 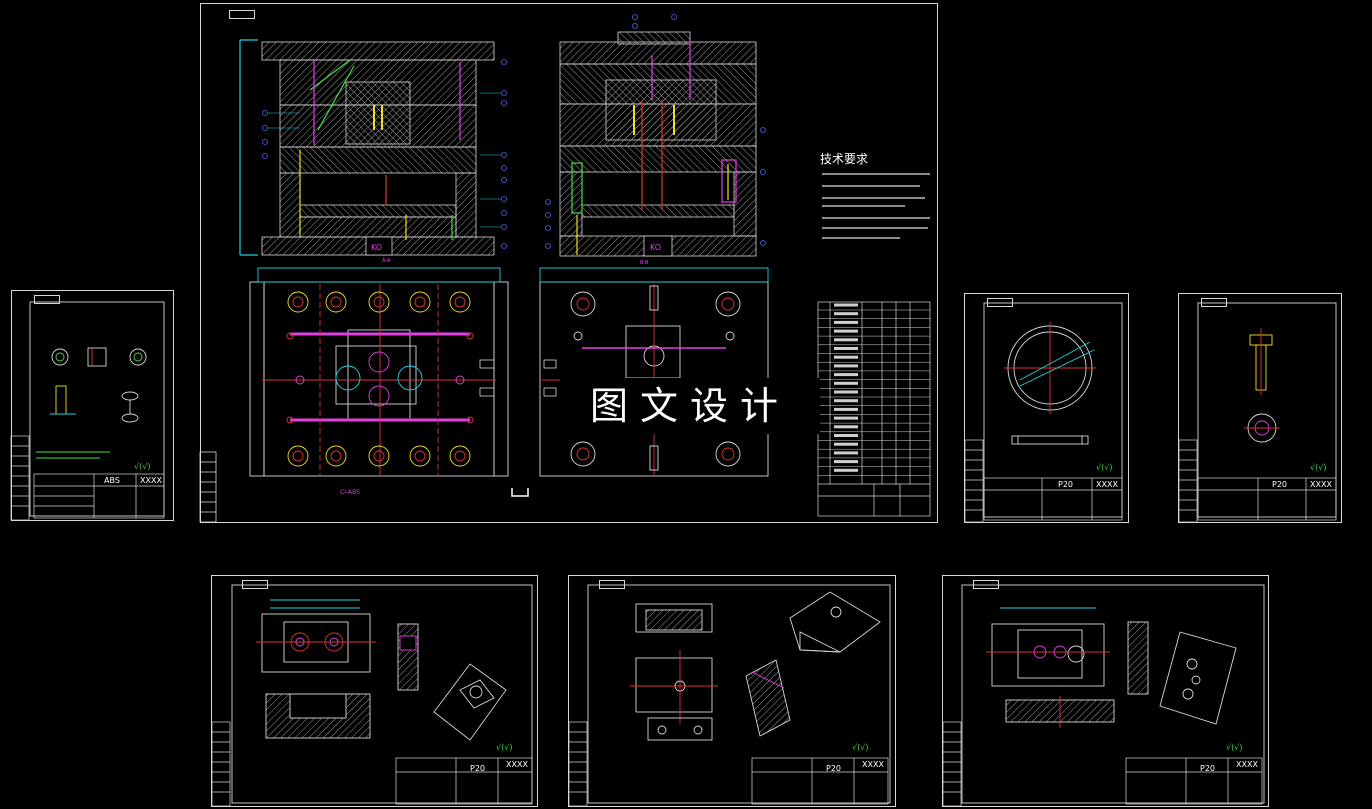 What do you see at coordinates (1107, 484) in the screenshot?
I see `ring-code: XXXX` at bounding box center [1107, 484].